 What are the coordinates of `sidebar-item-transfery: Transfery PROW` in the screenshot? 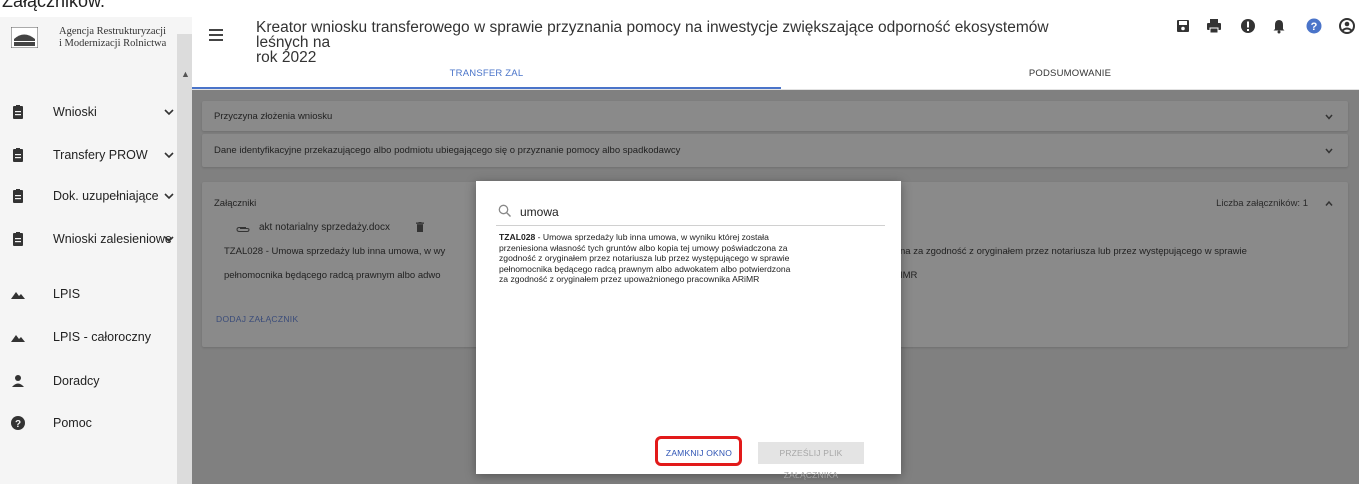 It's located at (88, 155).